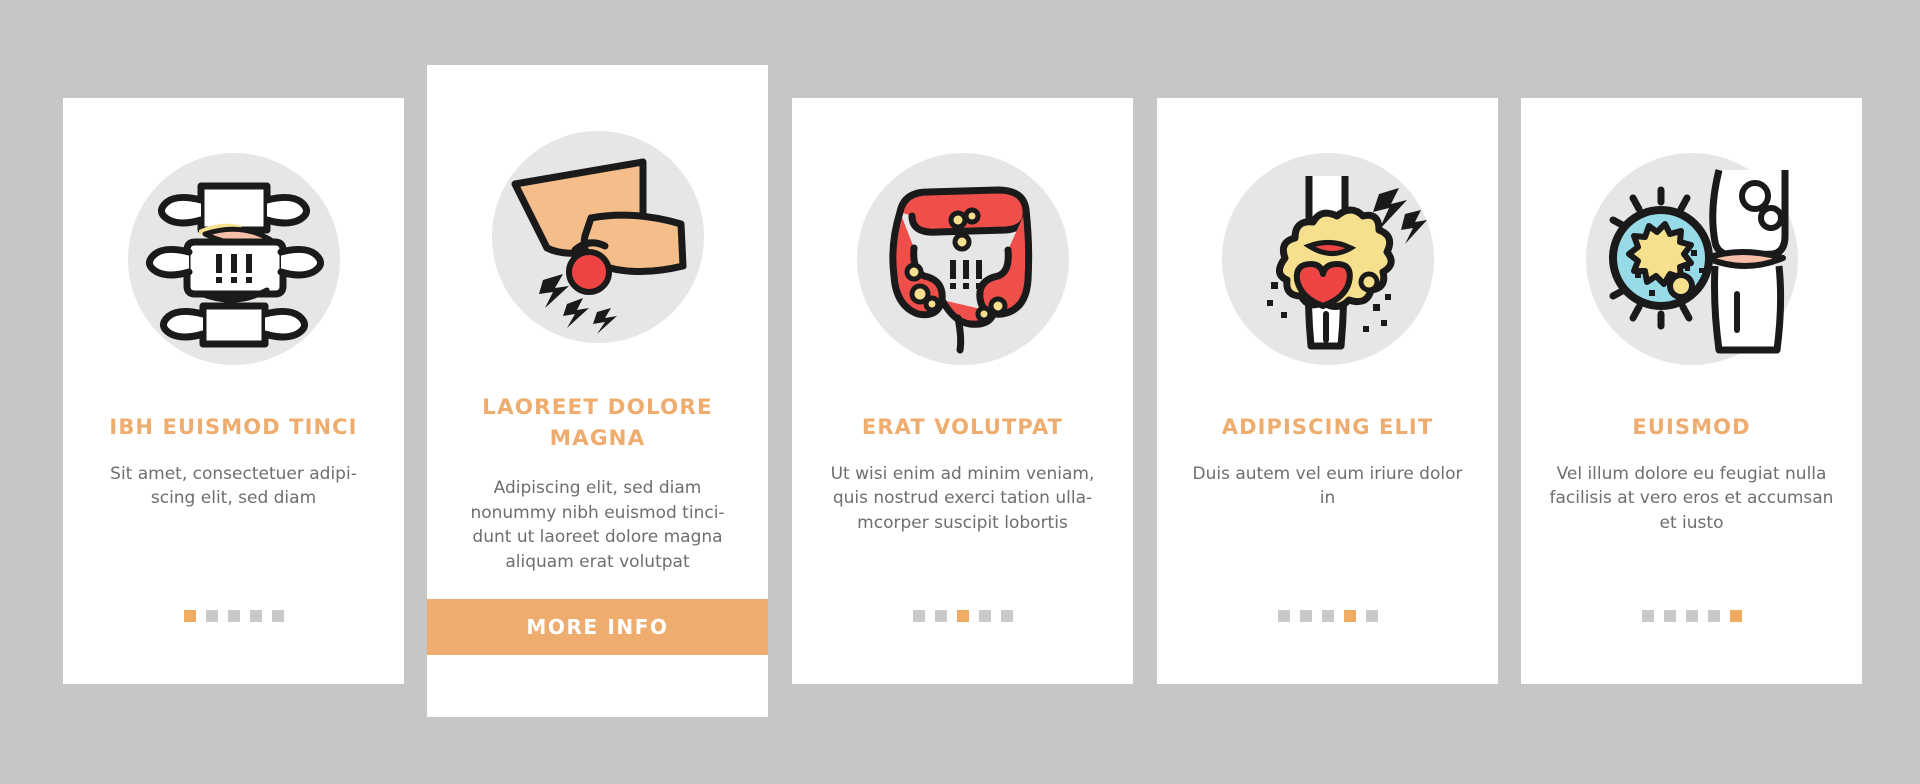  I want to click on card-title: EUISMOD, so click(1691, 427).